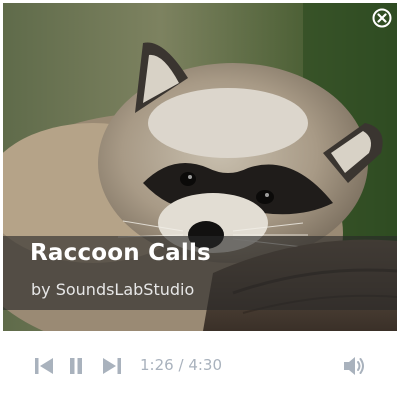 This screenshot has width=400, height=400. I want to click on pause-icon, so click(76, 366).